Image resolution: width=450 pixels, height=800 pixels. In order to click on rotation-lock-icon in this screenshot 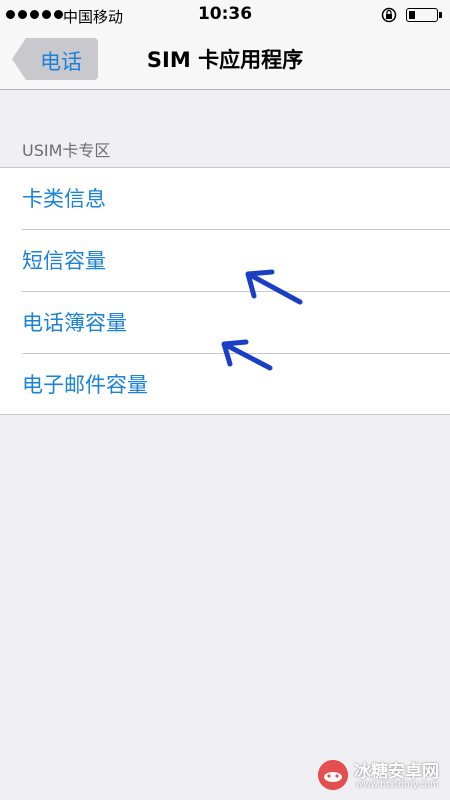, I will do `click(389, 15)`.